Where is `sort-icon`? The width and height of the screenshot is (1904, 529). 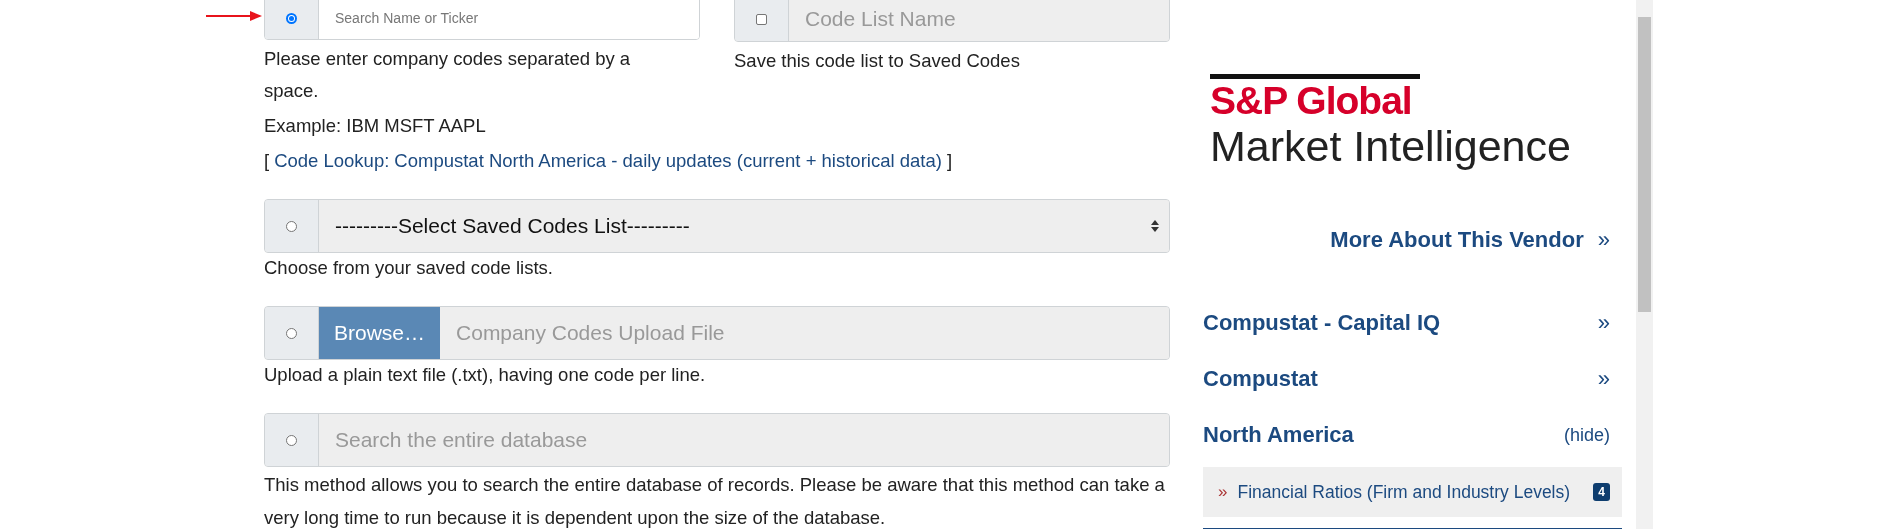
sort-icon is located at coordinates (1155, 226).